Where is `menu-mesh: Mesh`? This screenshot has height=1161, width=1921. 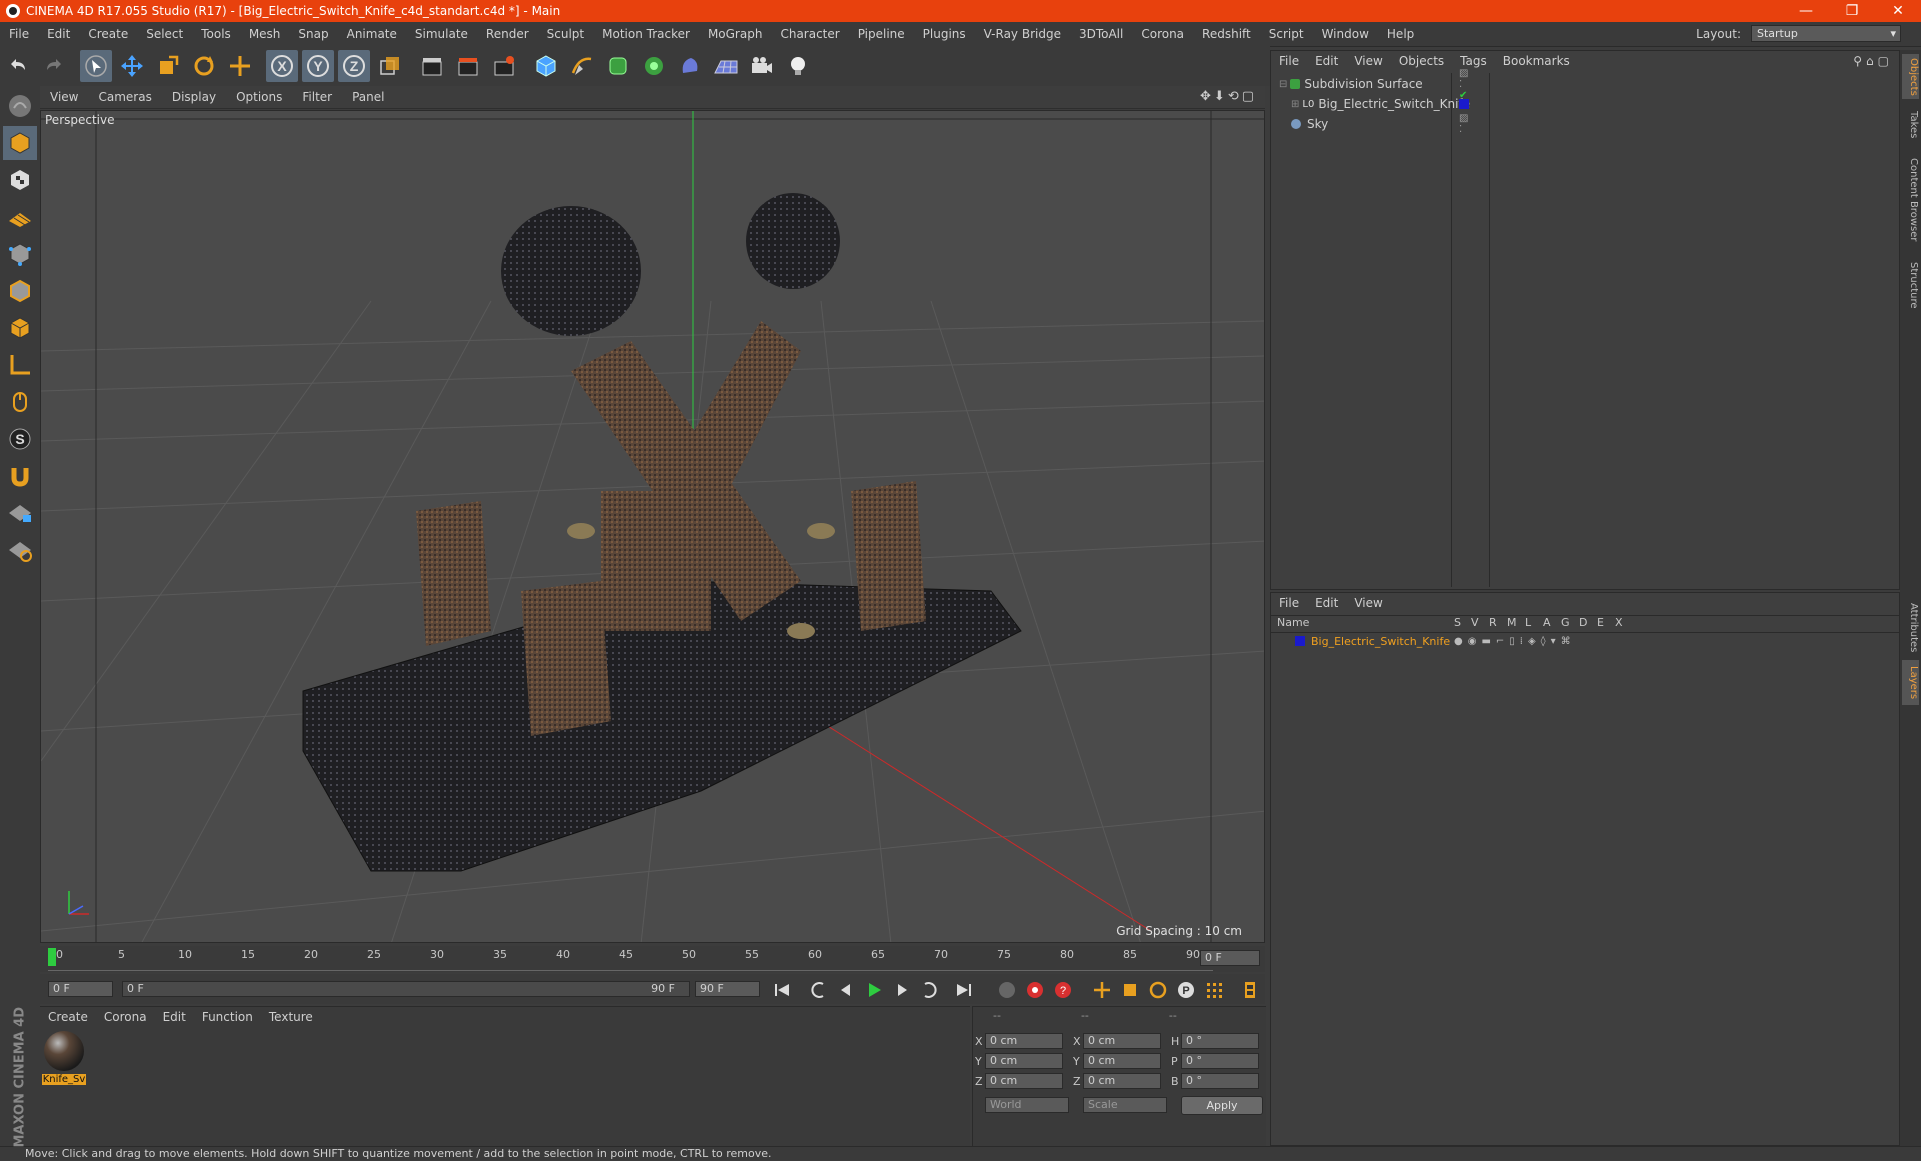
menu-mesh: Mesh is located at coordinates (265, 34).